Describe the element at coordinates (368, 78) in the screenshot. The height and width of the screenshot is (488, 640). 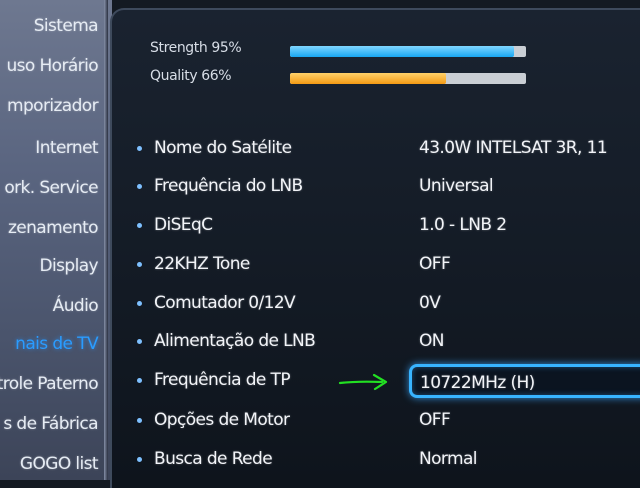
I see `quality-bar-fill` at that location.